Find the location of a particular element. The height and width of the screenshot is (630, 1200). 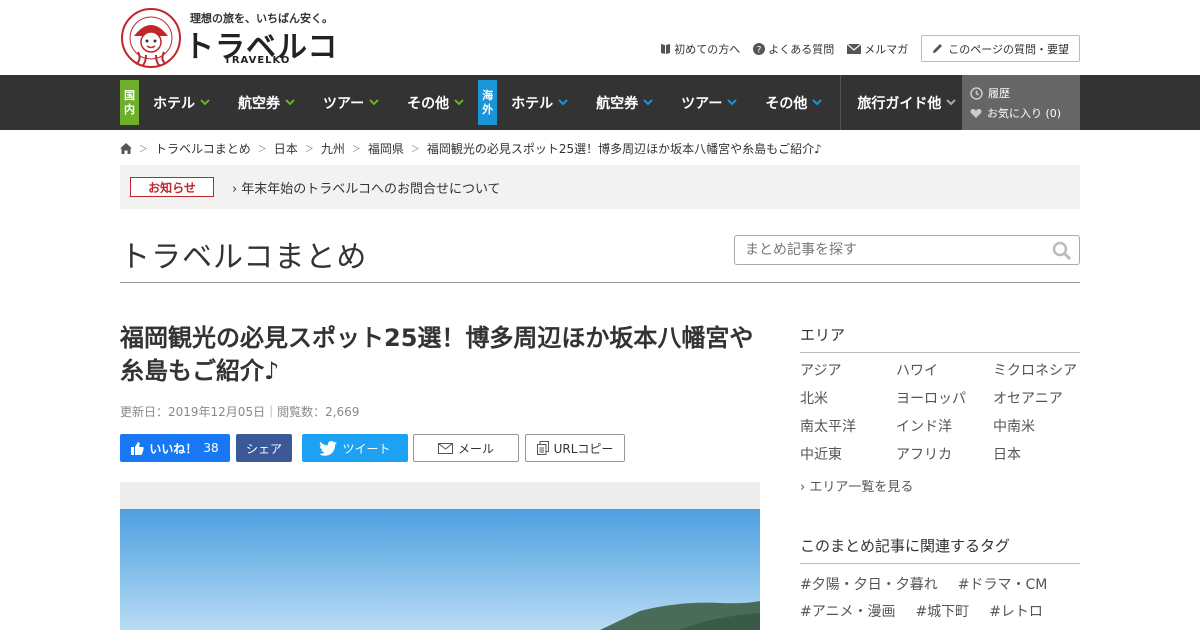

area-item-africa: アフリカ is located at coordinates (944, 454).